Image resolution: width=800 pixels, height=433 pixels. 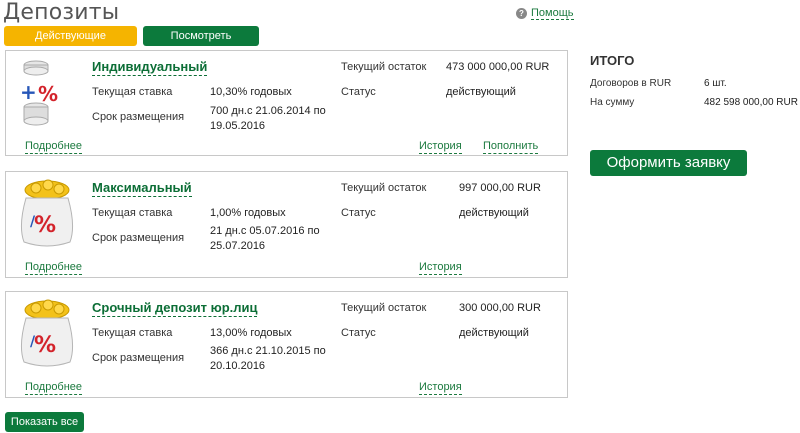 What do you see at coordinates (511, 147) in the screenshot?
I see `topup-link: Пополнить` at bounding box center [511, 147].